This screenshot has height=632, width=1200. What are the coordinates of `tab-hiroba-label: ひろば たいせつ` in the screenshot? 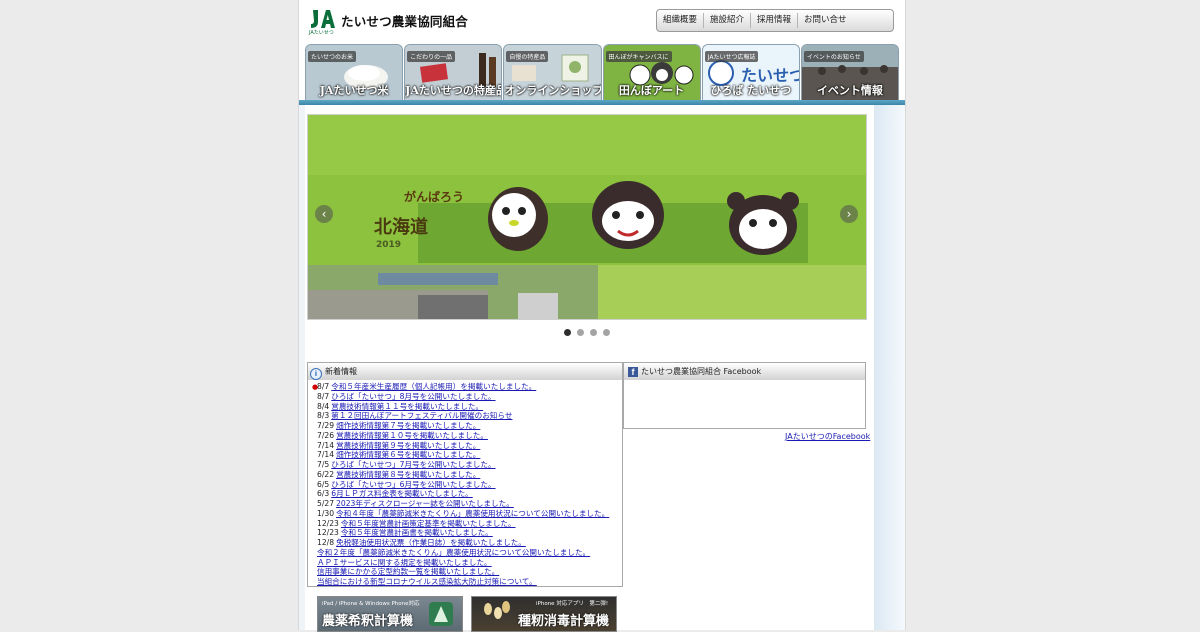 It's located at (751, 90).